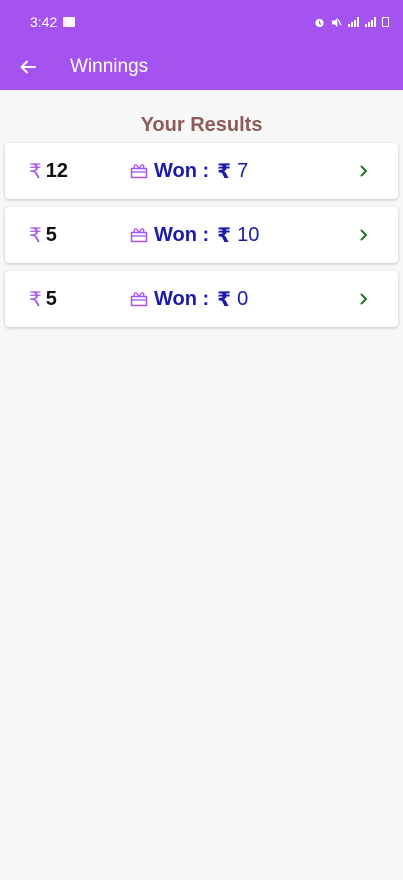 This screenshot has height=880, width=403. I want to click on signal-icon, so click(353, 22).